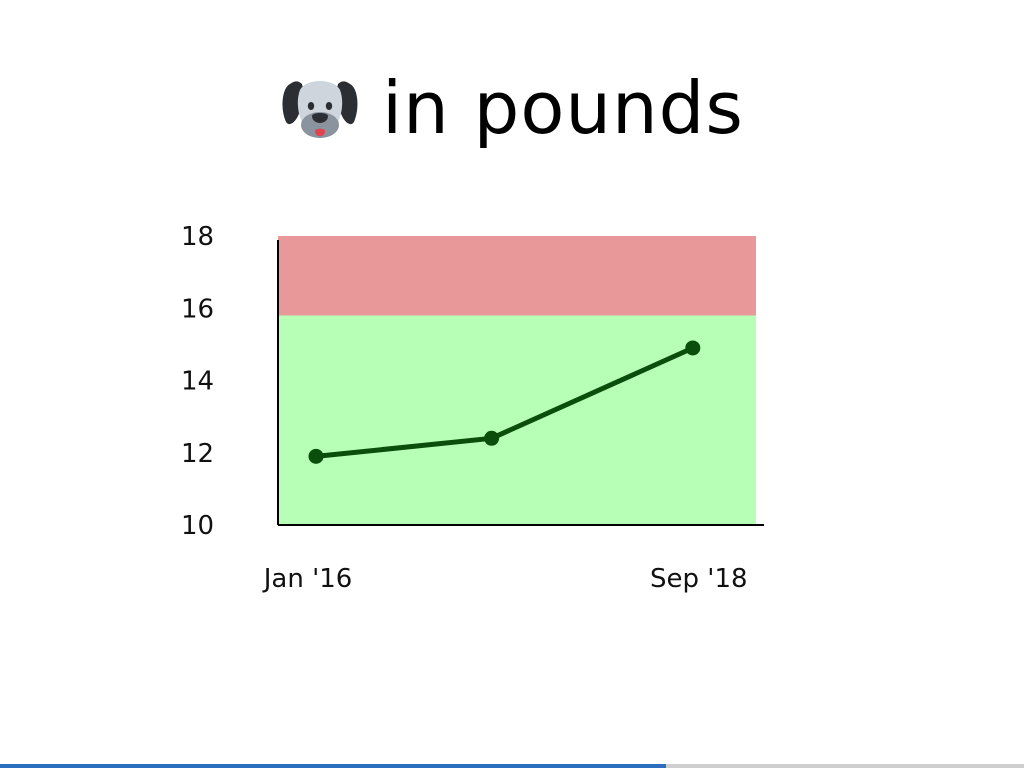  Describe the element at coordinates (197, 454) in the screenshot. I see `y-tick-label: 12` at that location.